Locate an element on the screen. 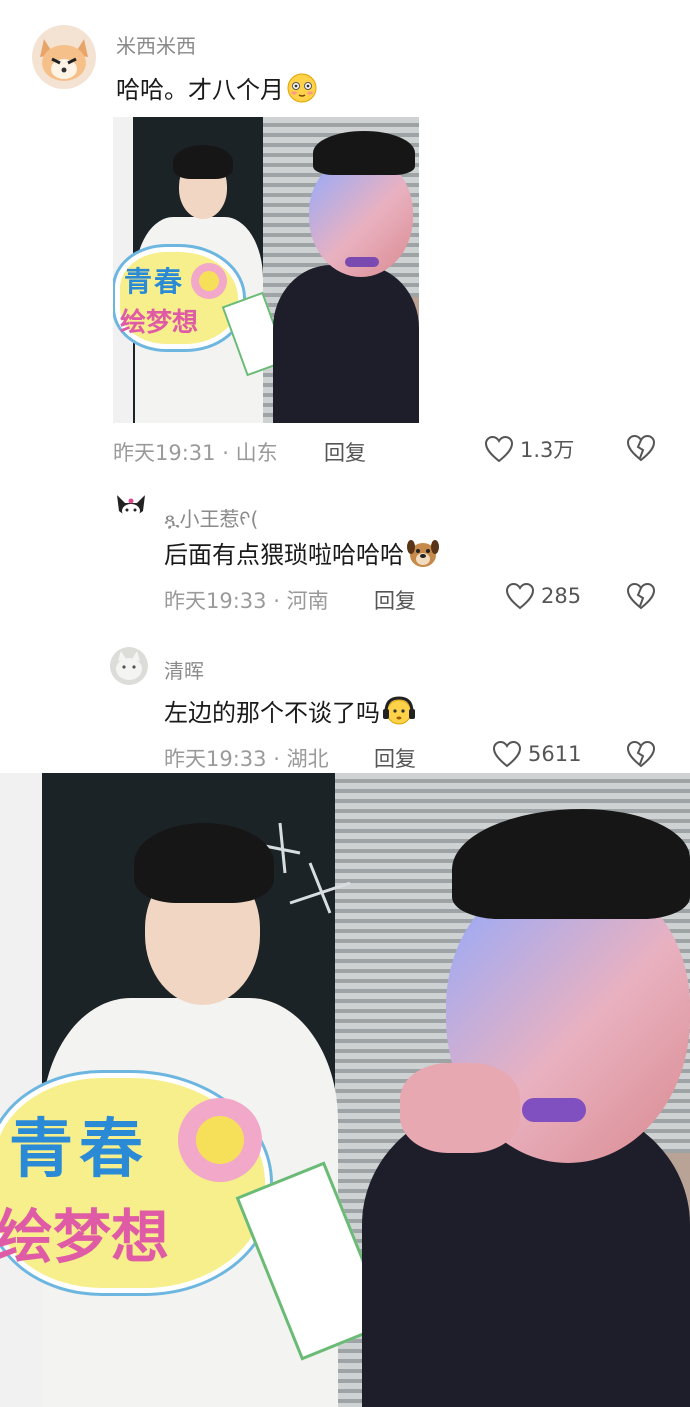  comment-meta: 昨天19:33 · 河南 is located at coordinates (246, 601).